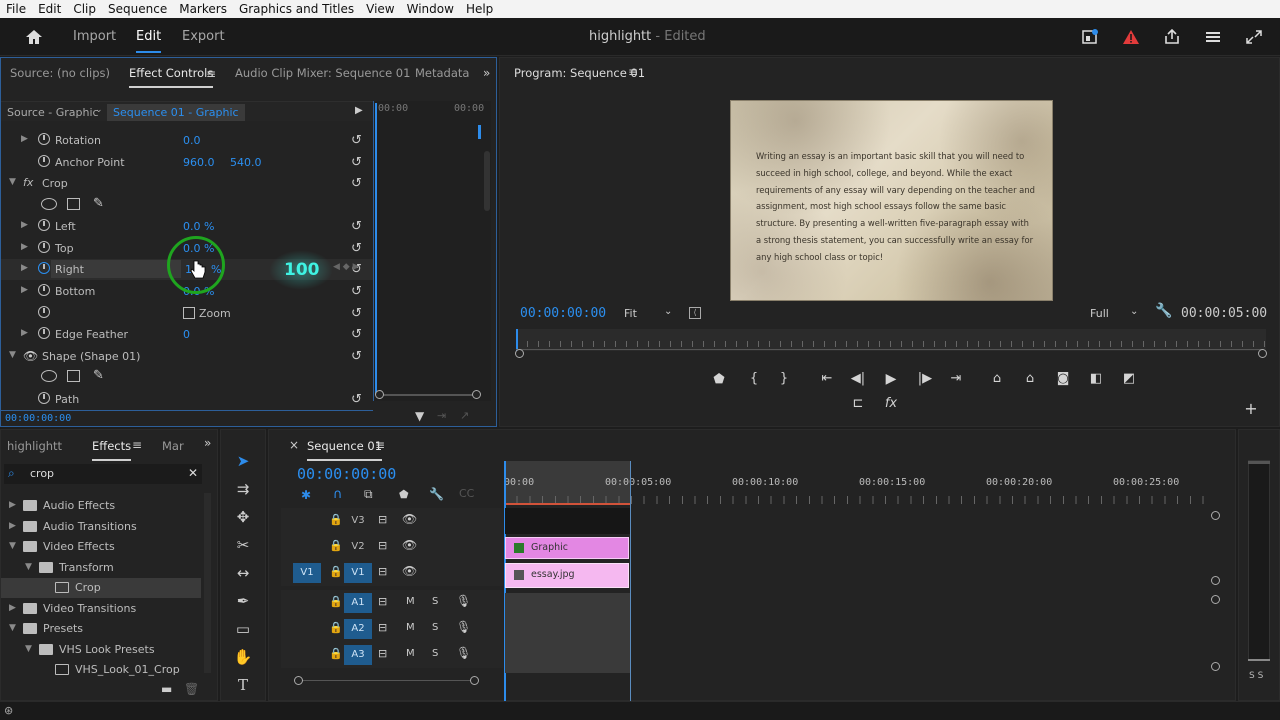 The image size is (1280, 720). Describe the element at coordinates (101, 629) in the screenshot. I see `effects-tree-item: ▼ Presets` at that location.